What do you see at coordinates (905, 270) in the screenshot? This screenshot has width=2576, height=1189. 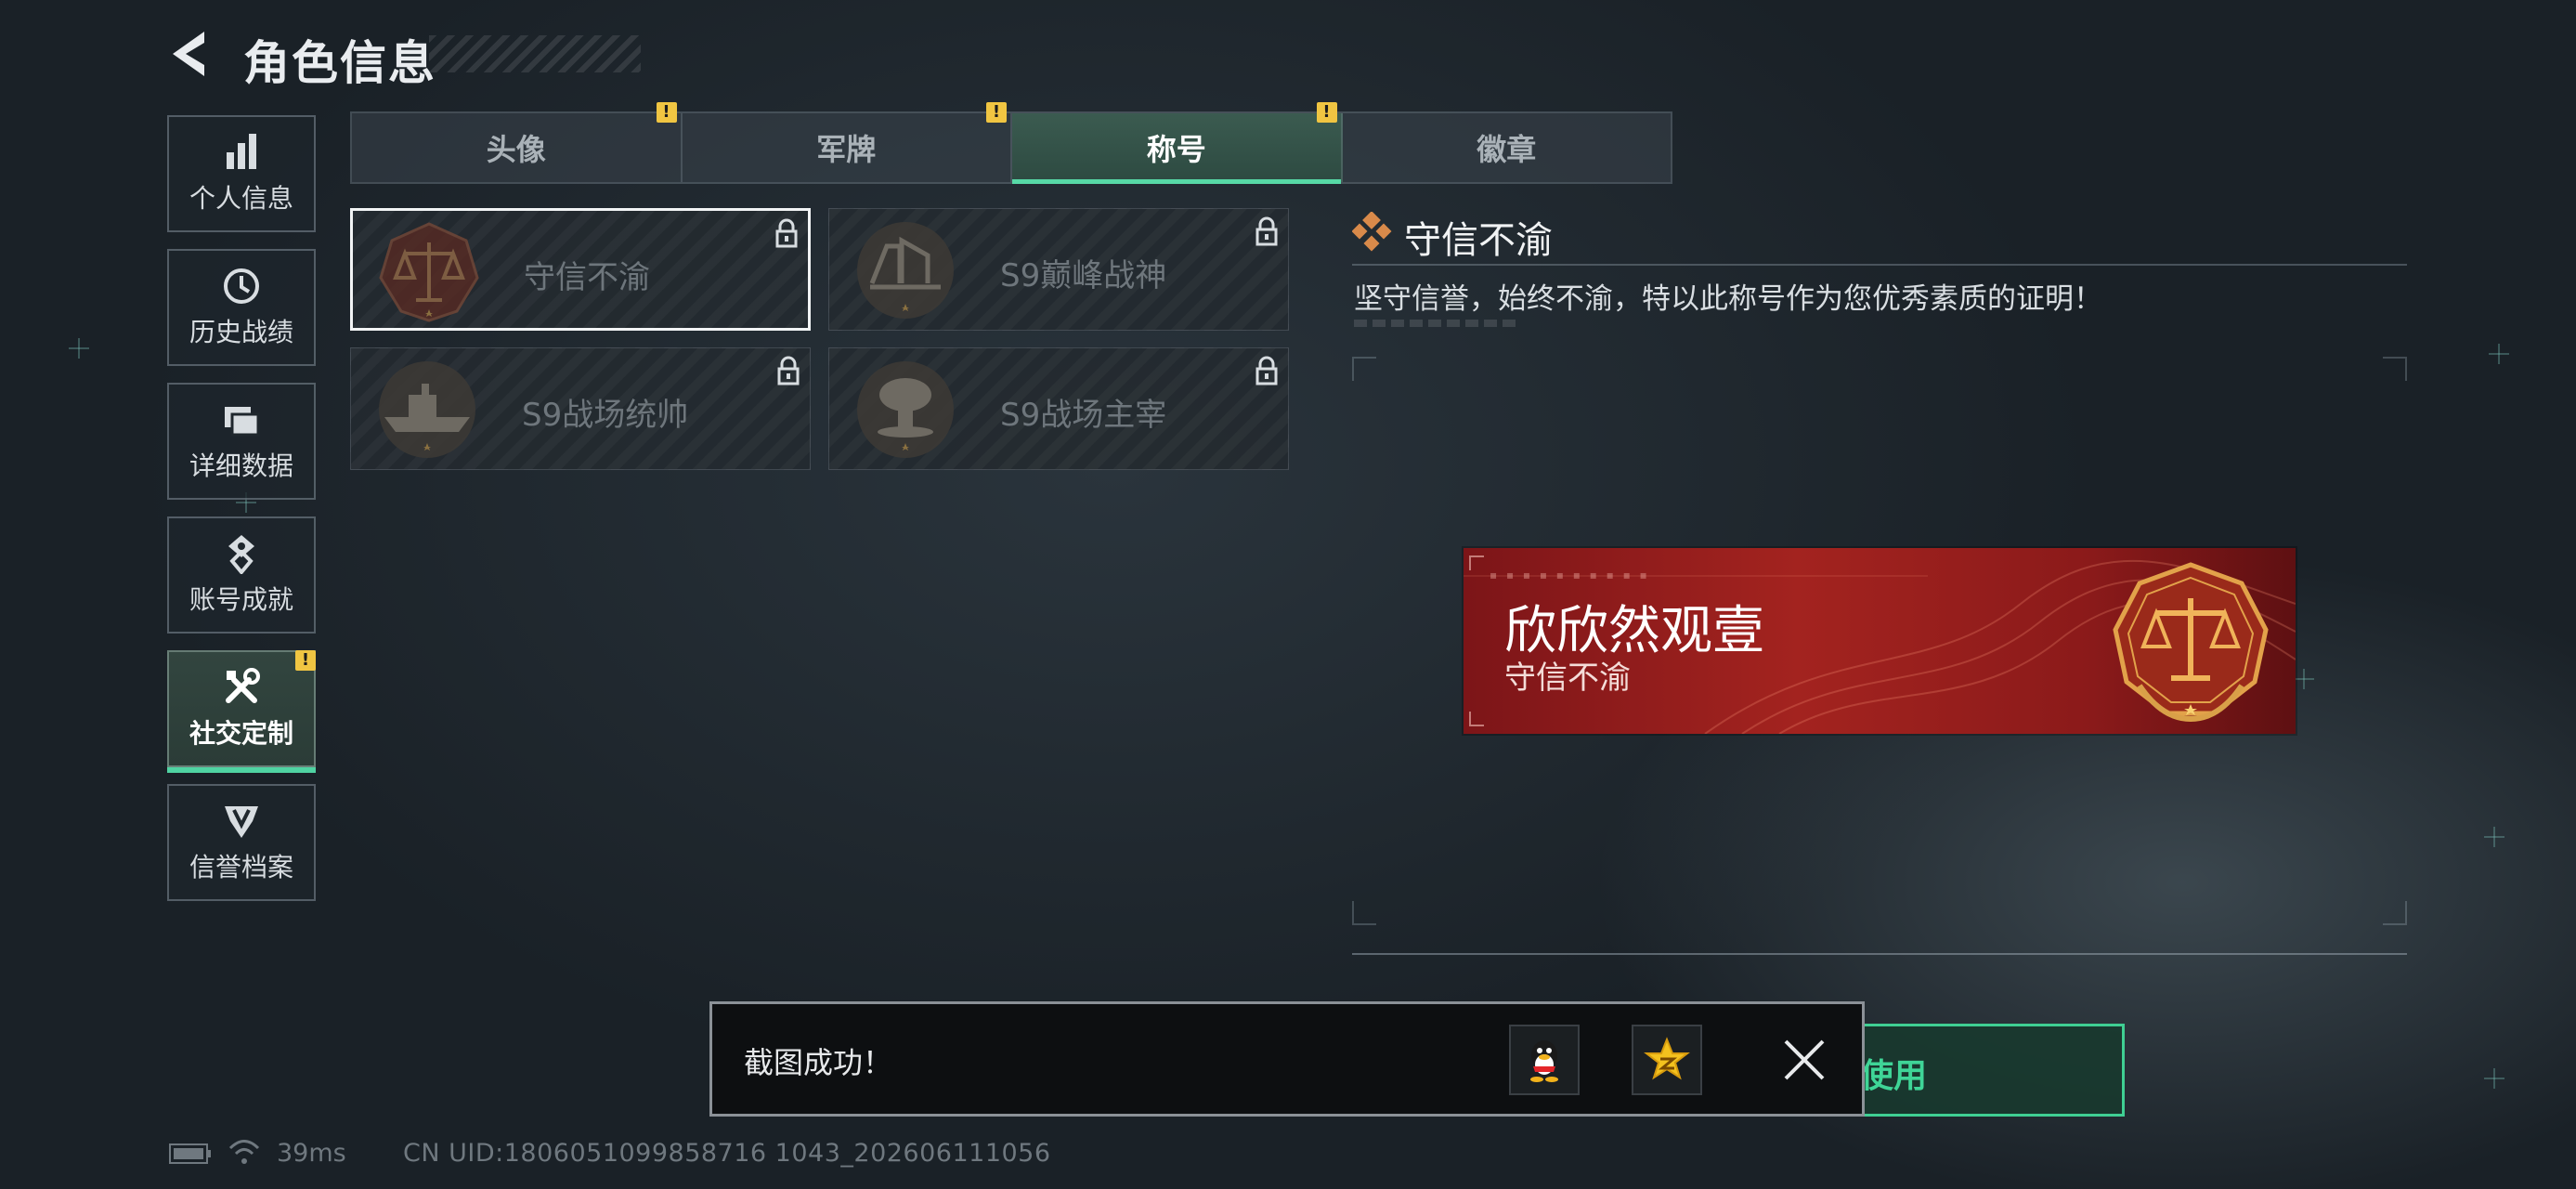 I see `fortress-emblem-icon` at bounding box center [905, 270].